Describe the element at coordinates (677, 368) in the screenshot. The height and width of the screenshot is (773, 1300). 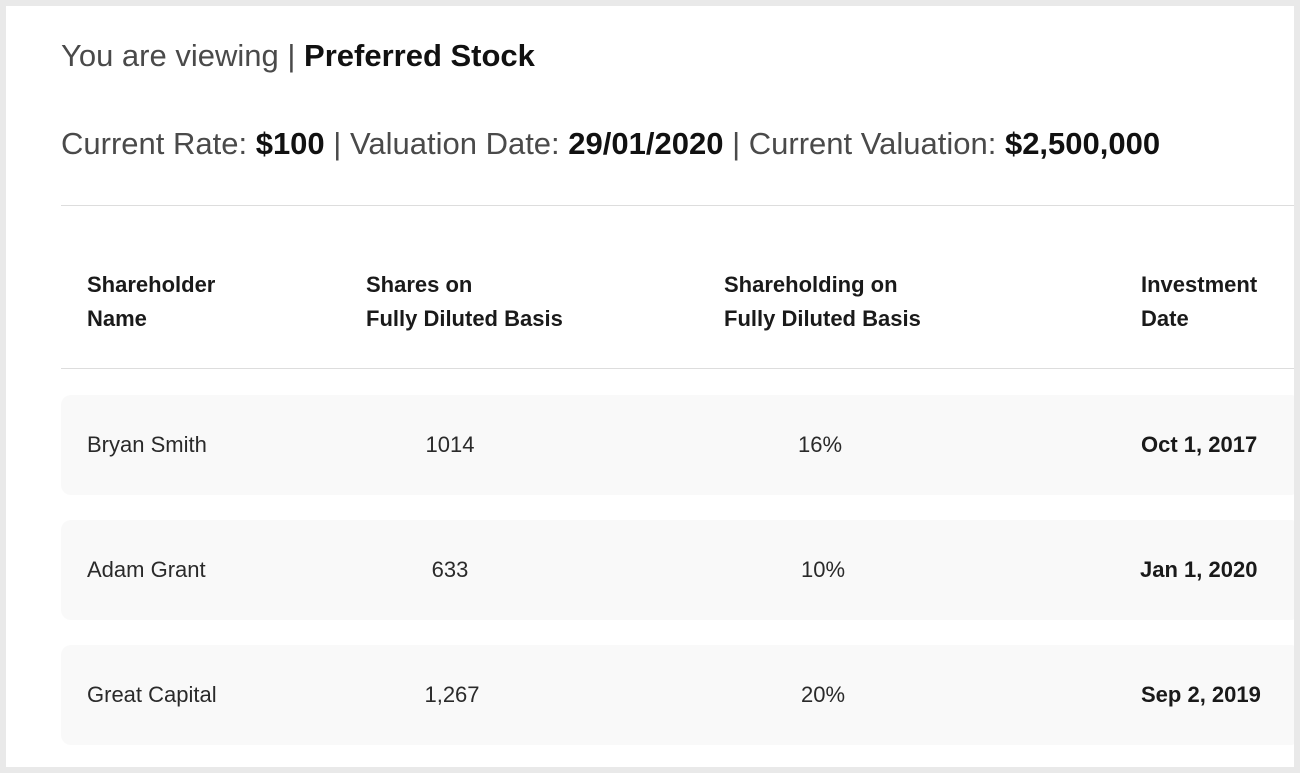
I see `table-header-divider` at that location.